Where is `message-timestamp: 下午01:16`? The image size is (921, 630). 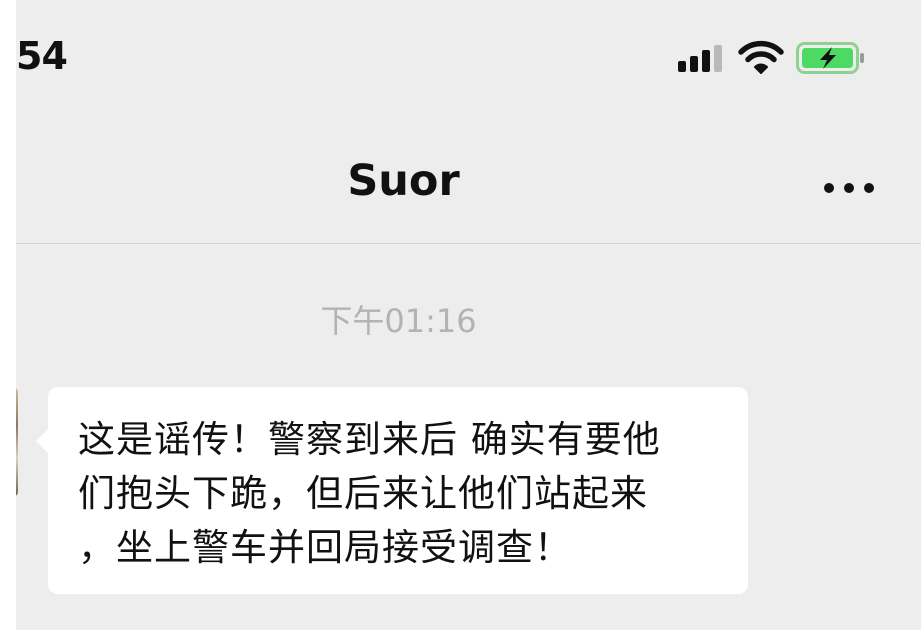
message-timestamp: 下午01:16 is located at coordinates (398, 321).